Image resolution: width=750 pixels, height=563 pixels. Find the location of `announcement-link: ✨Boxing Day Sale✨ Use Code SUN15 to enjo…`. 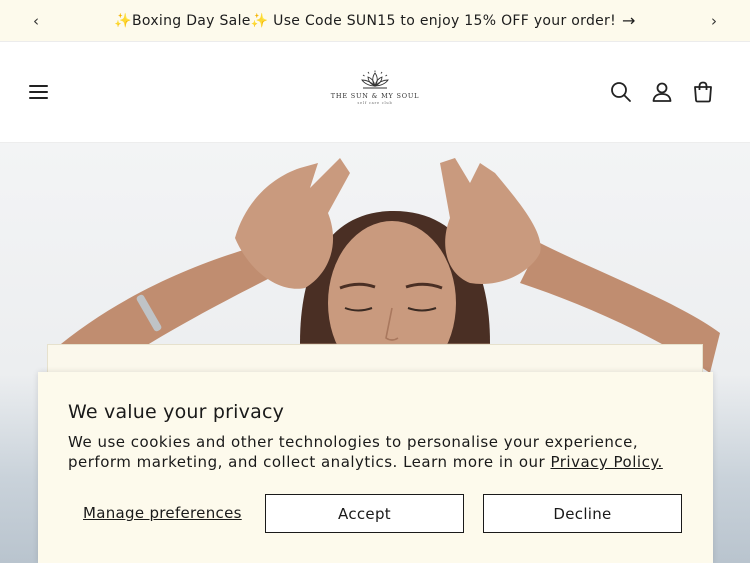

announcement-link: ✨Boxing Day Sale✨ Use Code SUN15 to enjo… is located at coordinates (374, 20).